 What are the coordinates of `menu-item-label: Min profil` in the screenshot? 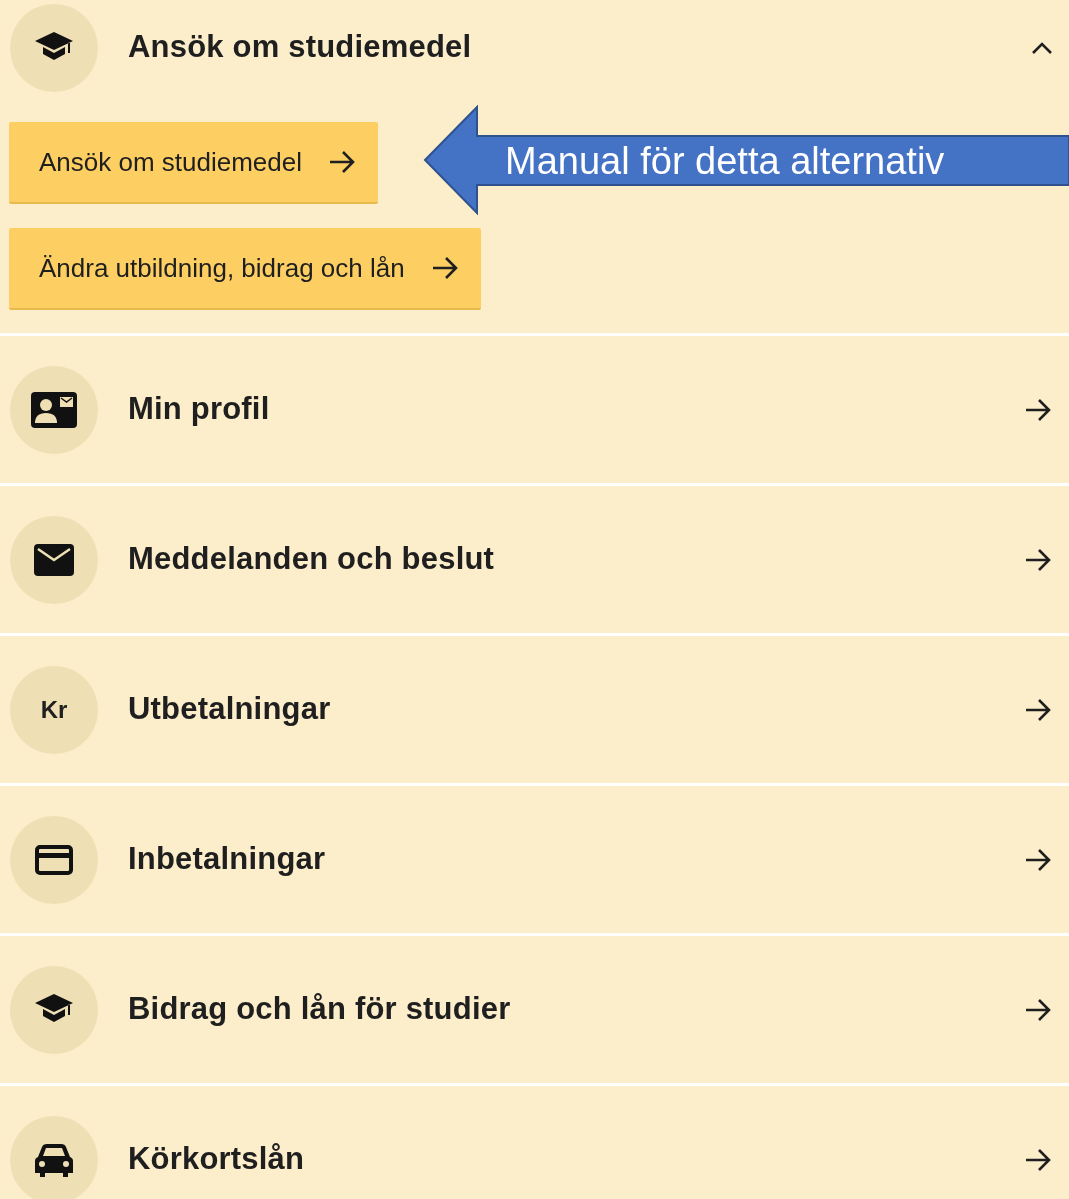 It's located at (199, 409).